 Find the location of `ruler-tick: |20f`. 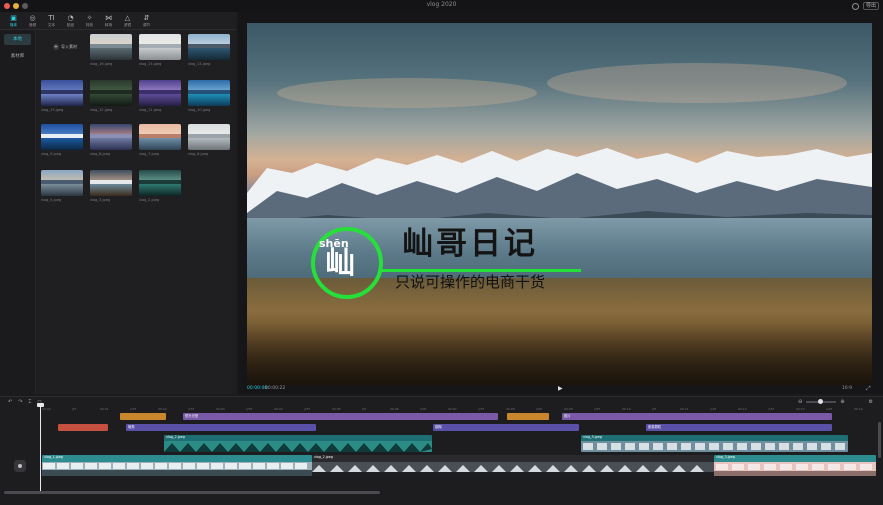

ruler-tick: |20f is located at coordinates (829, 409).